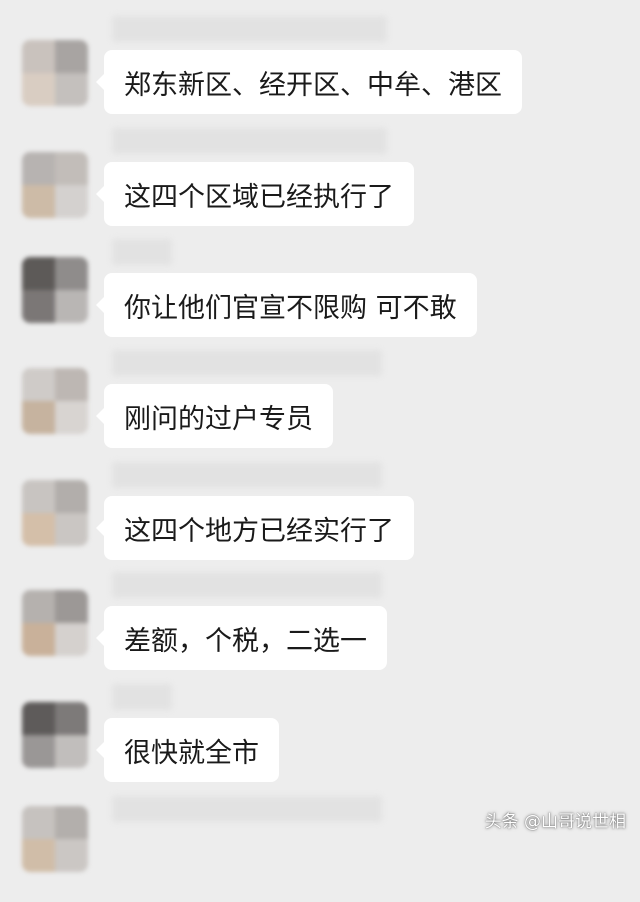 The width and height of the screenshot is (640, 902). Describe the element at coordinates (245, 641) in the screenshot. I see `message-text: 差额，个税，二选一` at that location.